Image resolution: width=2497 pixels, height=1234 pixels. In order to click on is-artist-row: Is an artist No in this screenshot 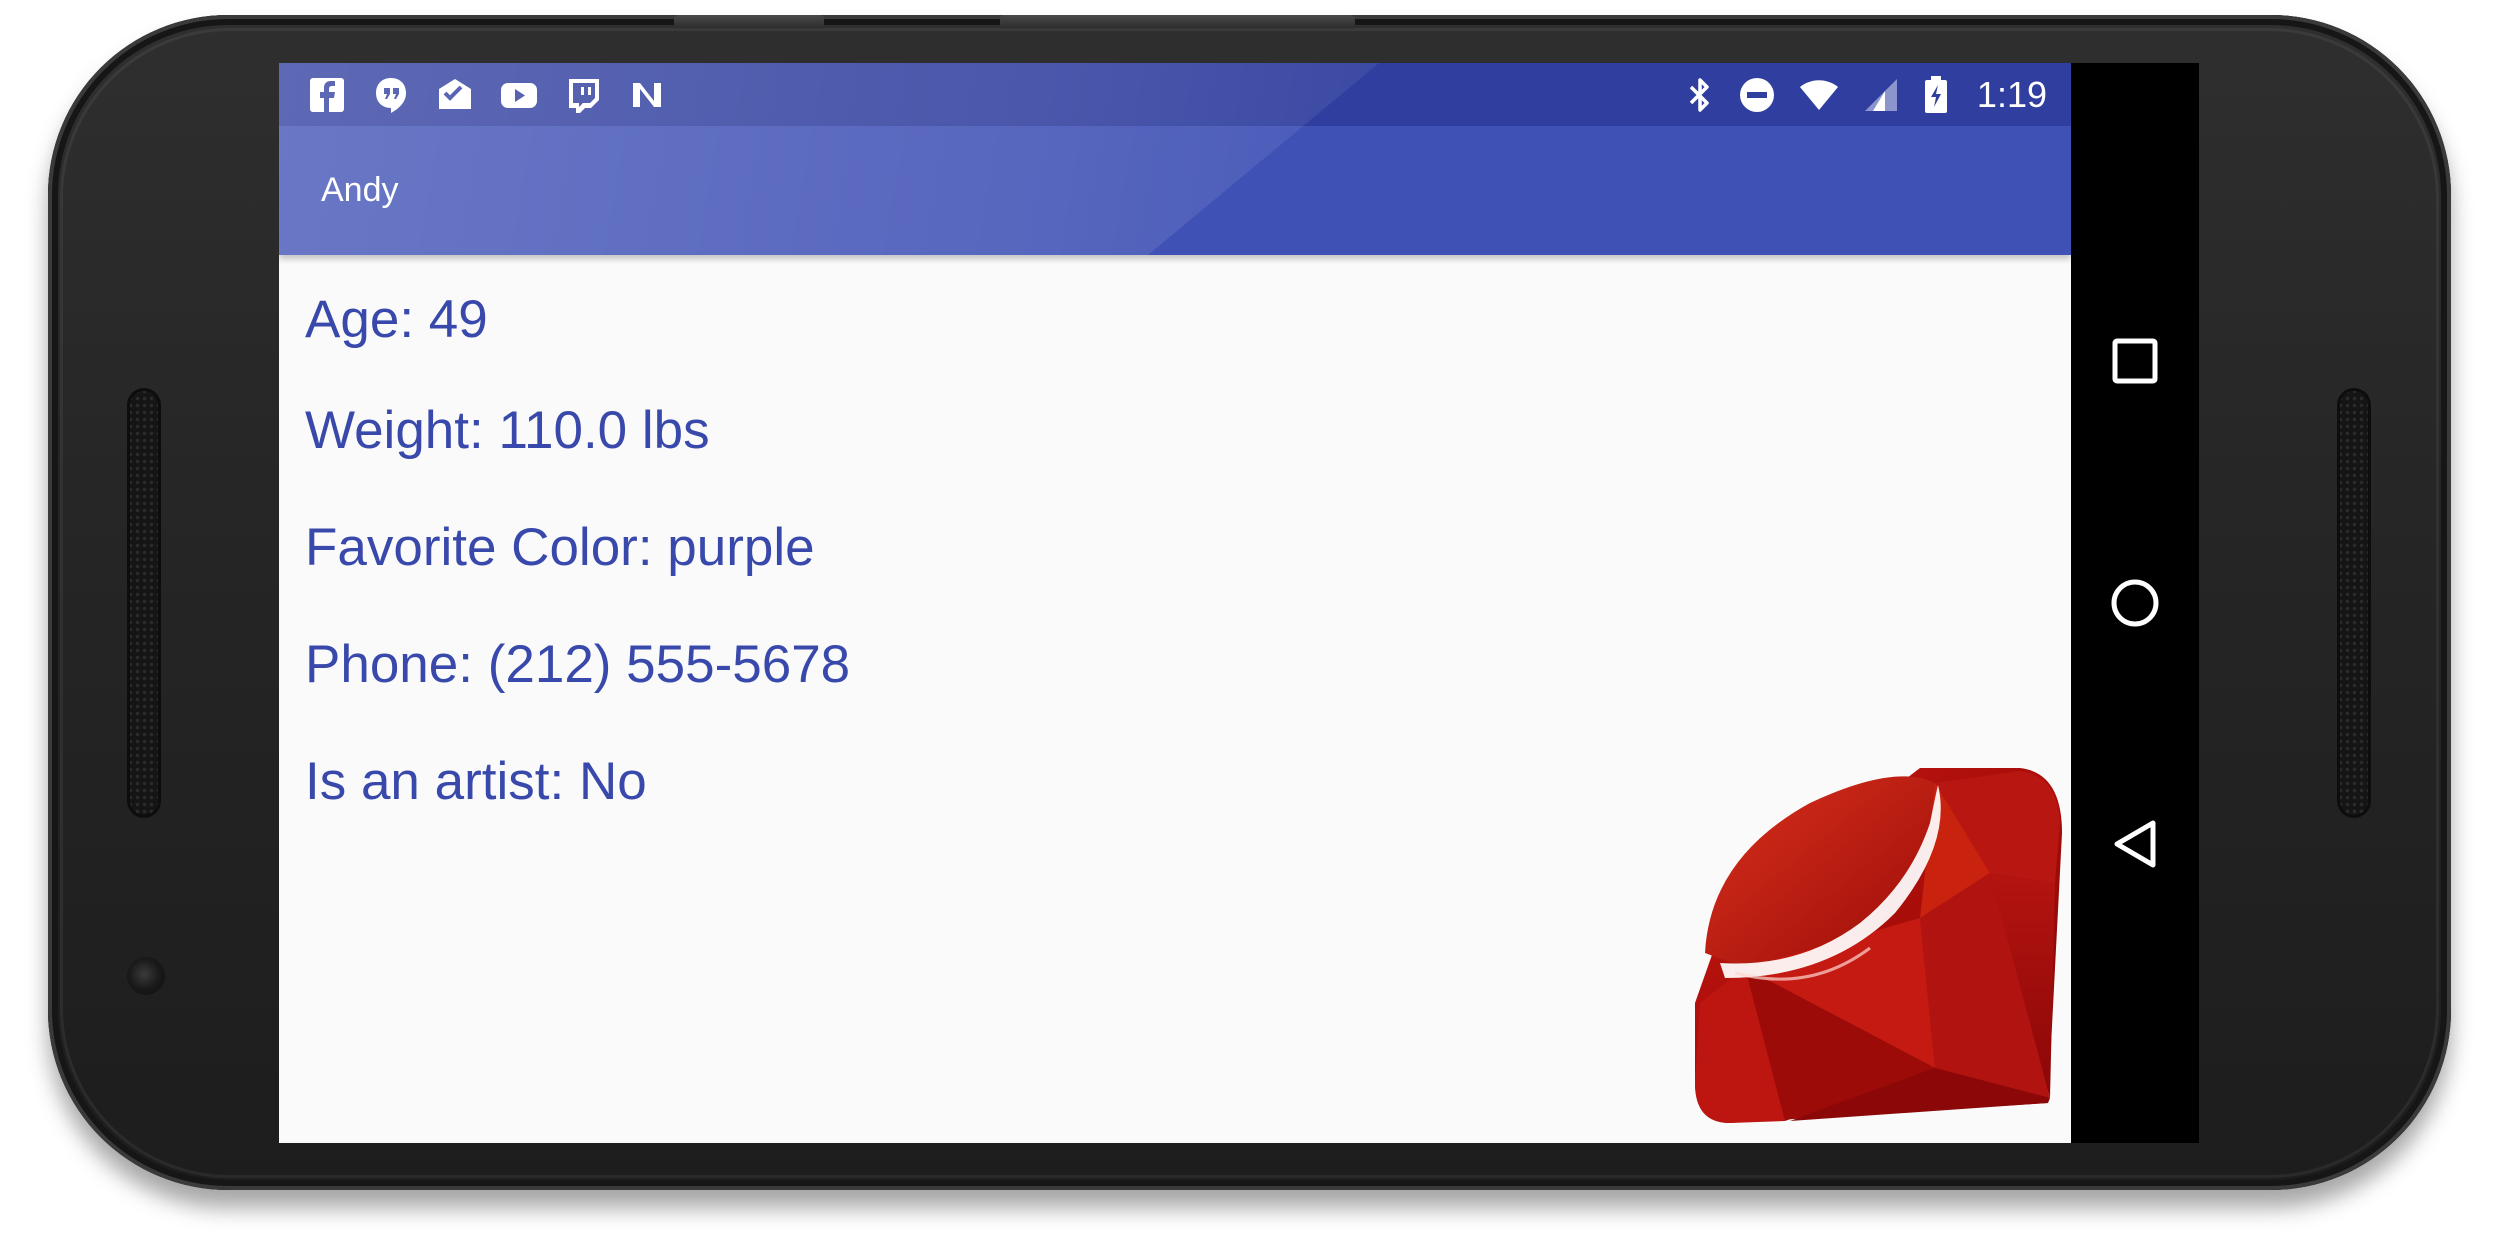, I will do `click(1155, 781)`.